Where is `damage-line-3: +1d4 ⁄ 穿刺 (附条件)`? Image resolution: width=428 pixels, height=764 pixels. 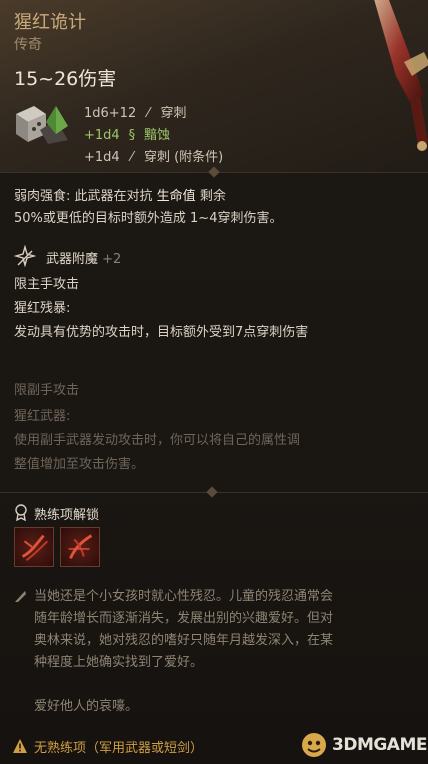 damage-line-3: +1d4 ⁄ 穿刺 (附条件) is located at coordinates (153, 155).